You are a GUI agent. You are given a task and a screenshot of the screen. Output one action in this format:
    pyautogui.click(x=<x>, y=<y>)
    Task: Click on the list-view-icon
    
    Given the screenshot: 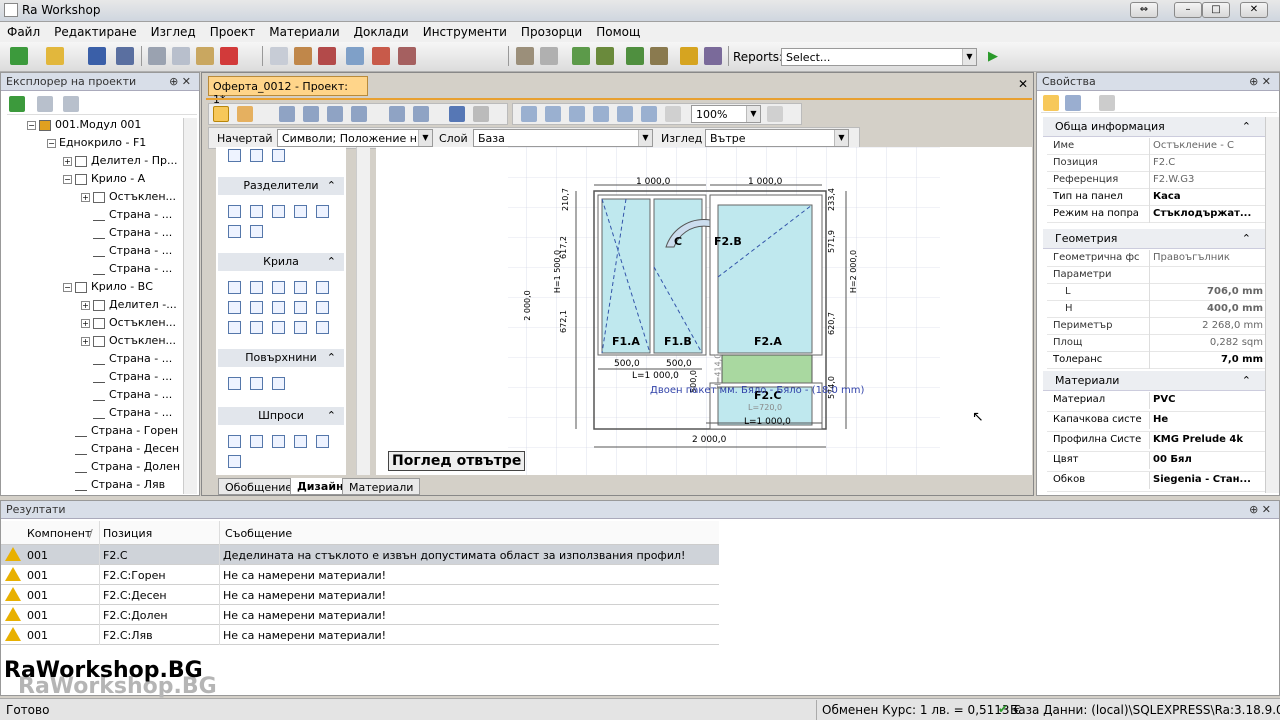 What is the action you would take?
    pyautogui.click(x=45, y=104)
    